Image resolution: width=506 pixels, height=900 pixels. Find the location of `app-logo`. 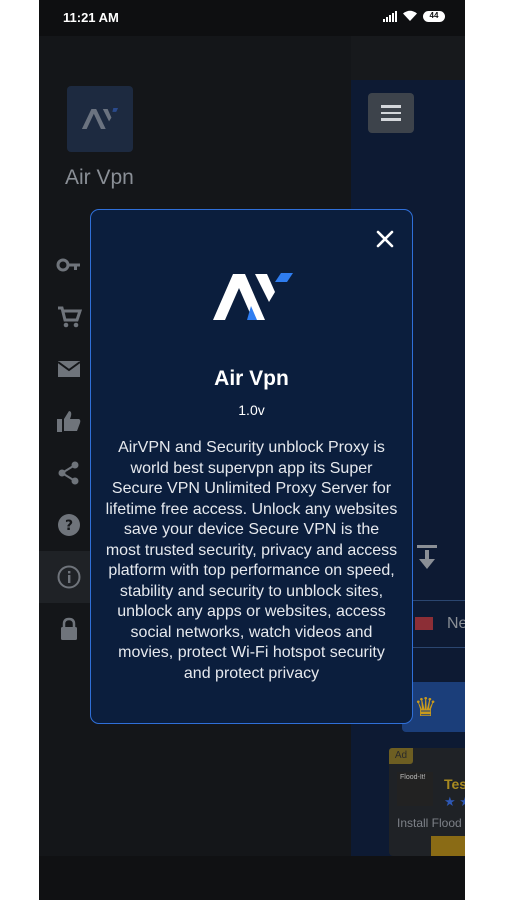

app-logo is located at coordinates (100, 119).